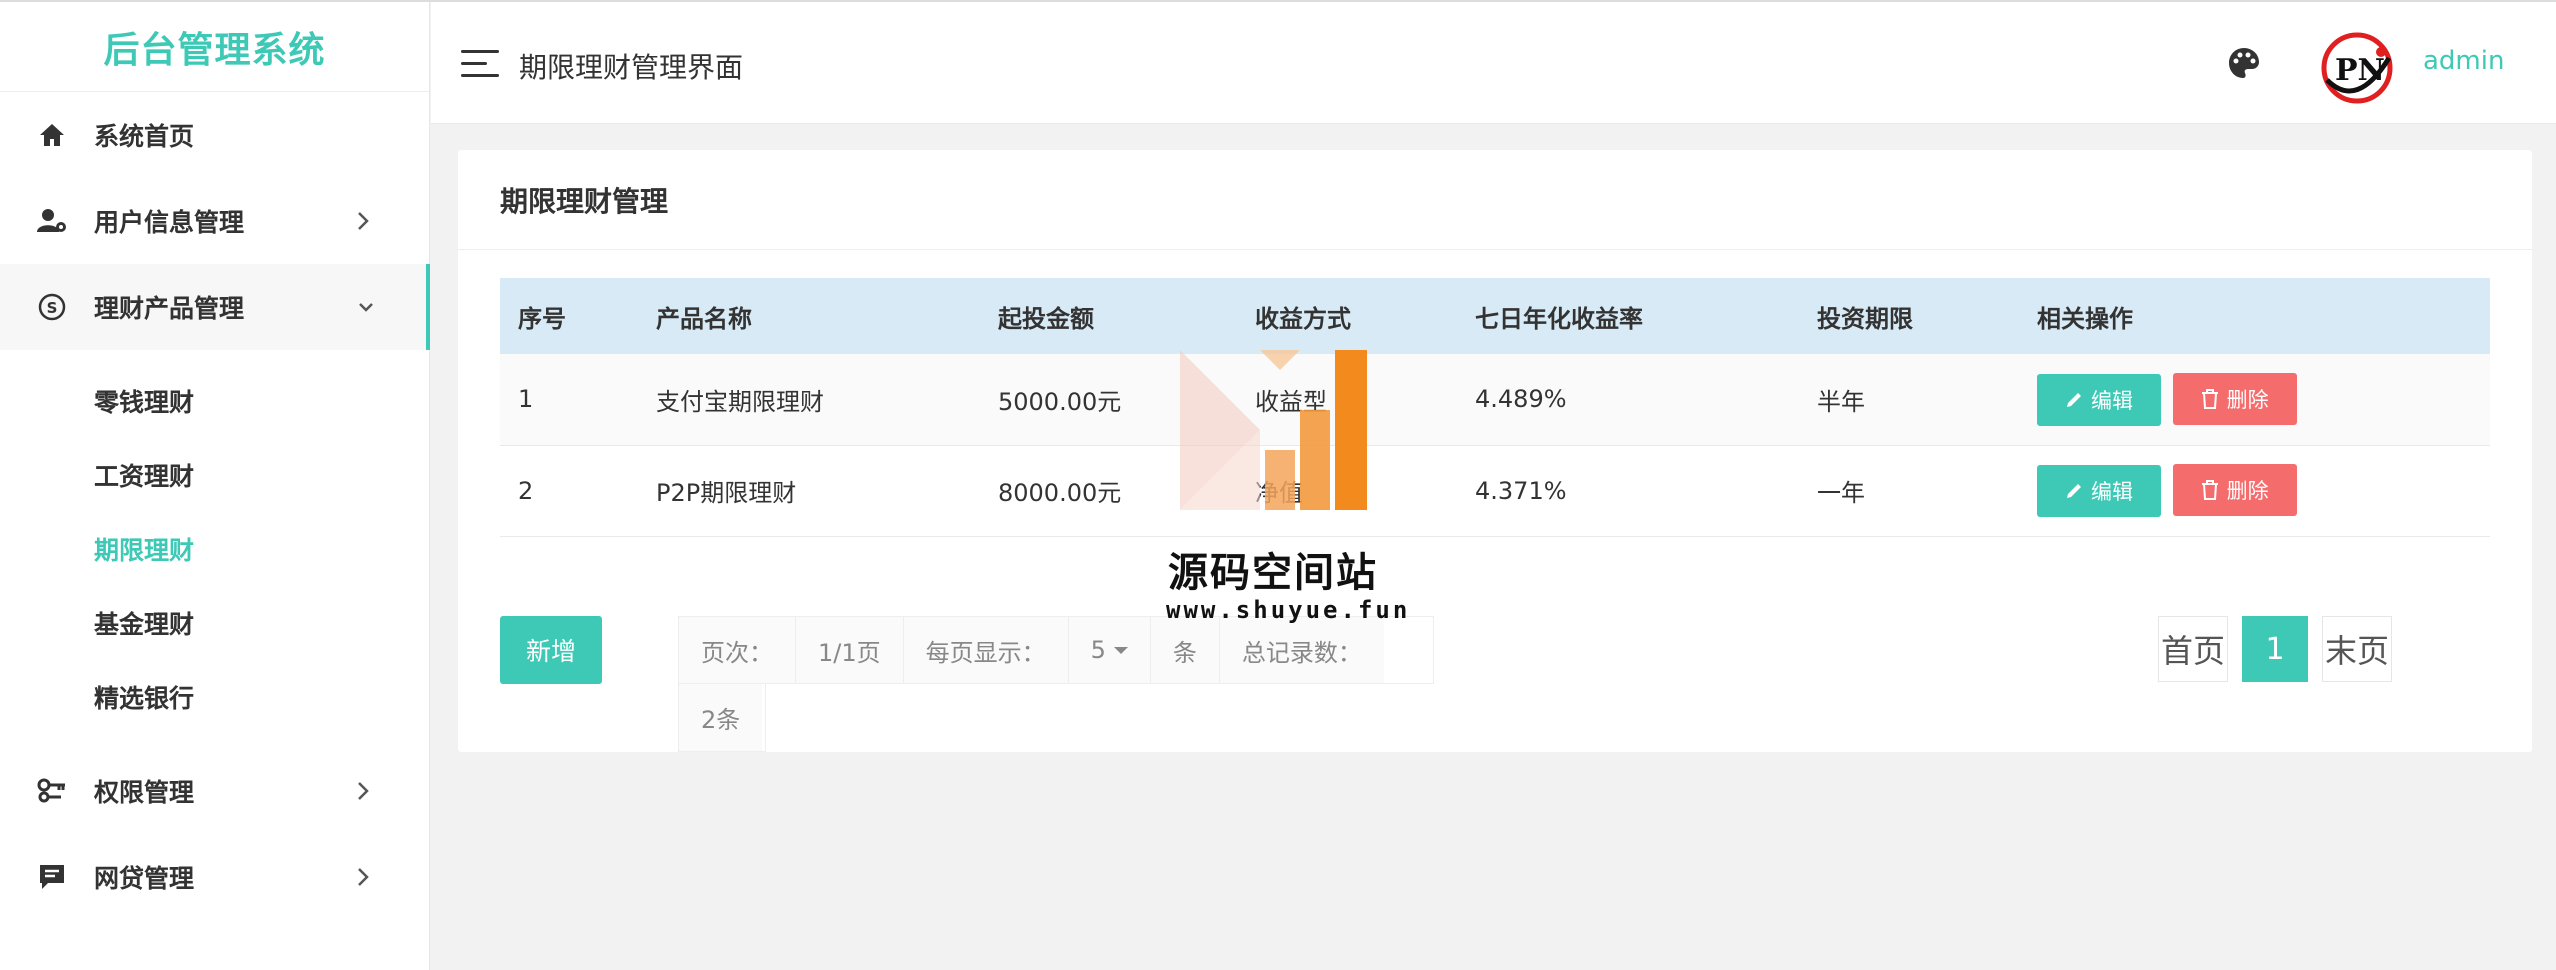 The height and width of the screenshot is (970, 2556). What do you see at coordinates (2244, 63) in the screenshot?
I see `palette-icon` at bounding box center [2244, 63].